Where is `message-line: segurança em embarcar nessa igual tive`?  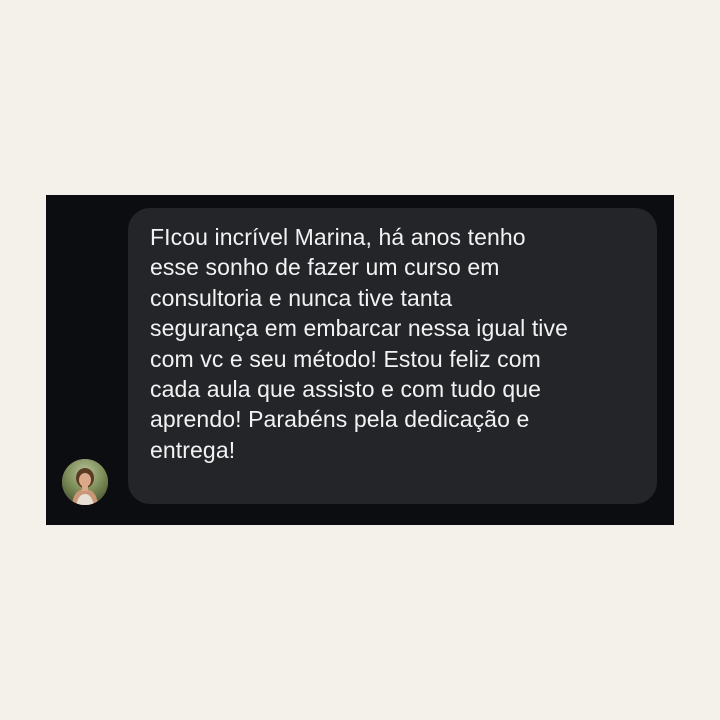 message-line: segurança em embarcar nessa igual tive is located at coordinates (359, 328).